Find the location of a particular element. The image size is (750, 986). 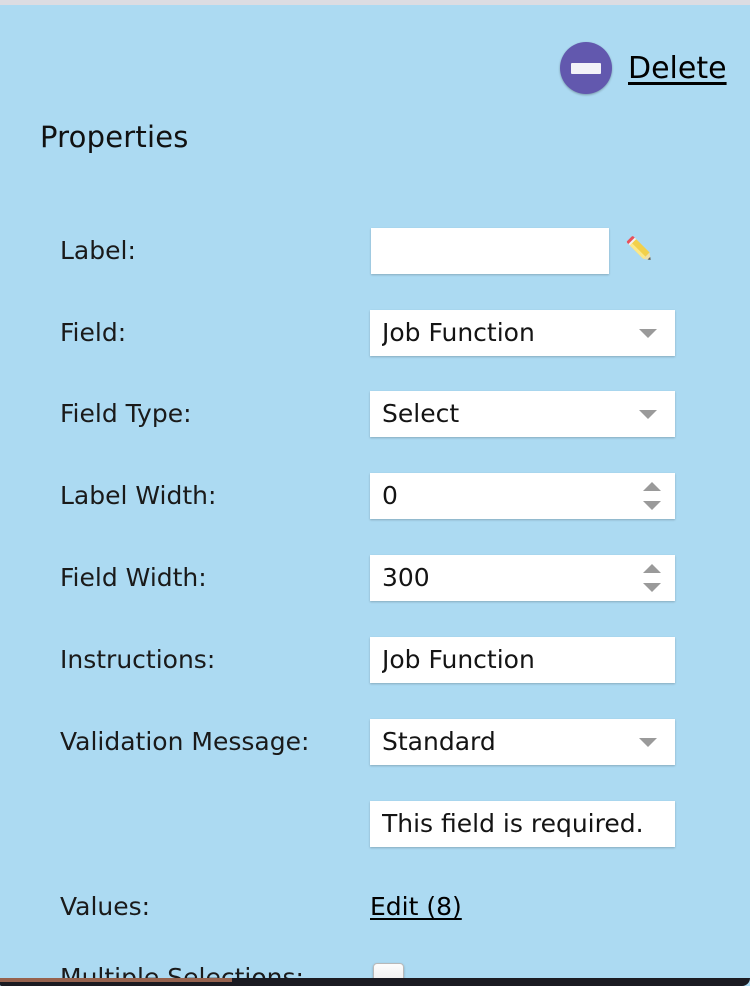

form-row-field-width: Field Width: 300 is located at coordinates (375, 578).